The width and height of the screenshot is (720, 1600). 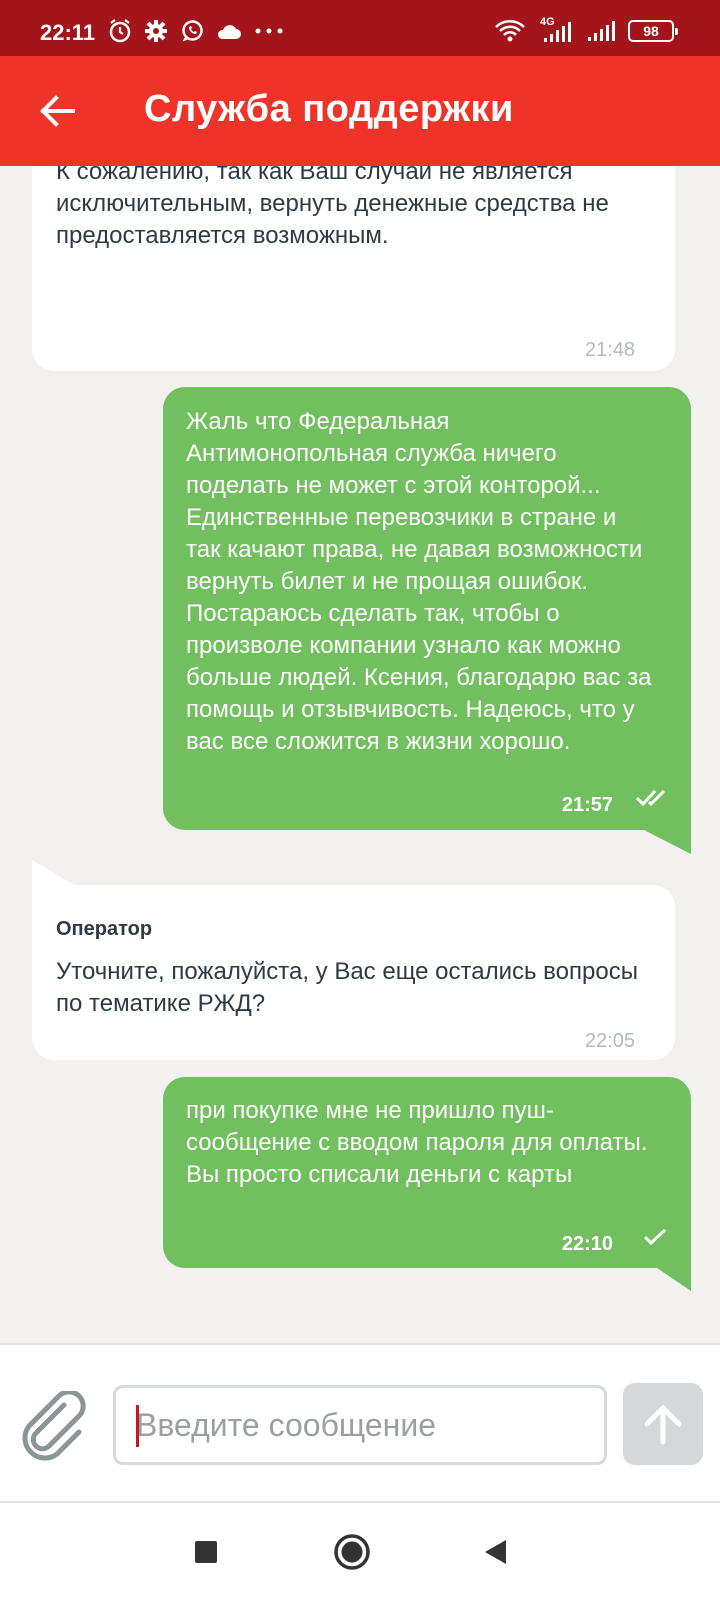 I want to click on gear-icon, so click(x=156, y=31).